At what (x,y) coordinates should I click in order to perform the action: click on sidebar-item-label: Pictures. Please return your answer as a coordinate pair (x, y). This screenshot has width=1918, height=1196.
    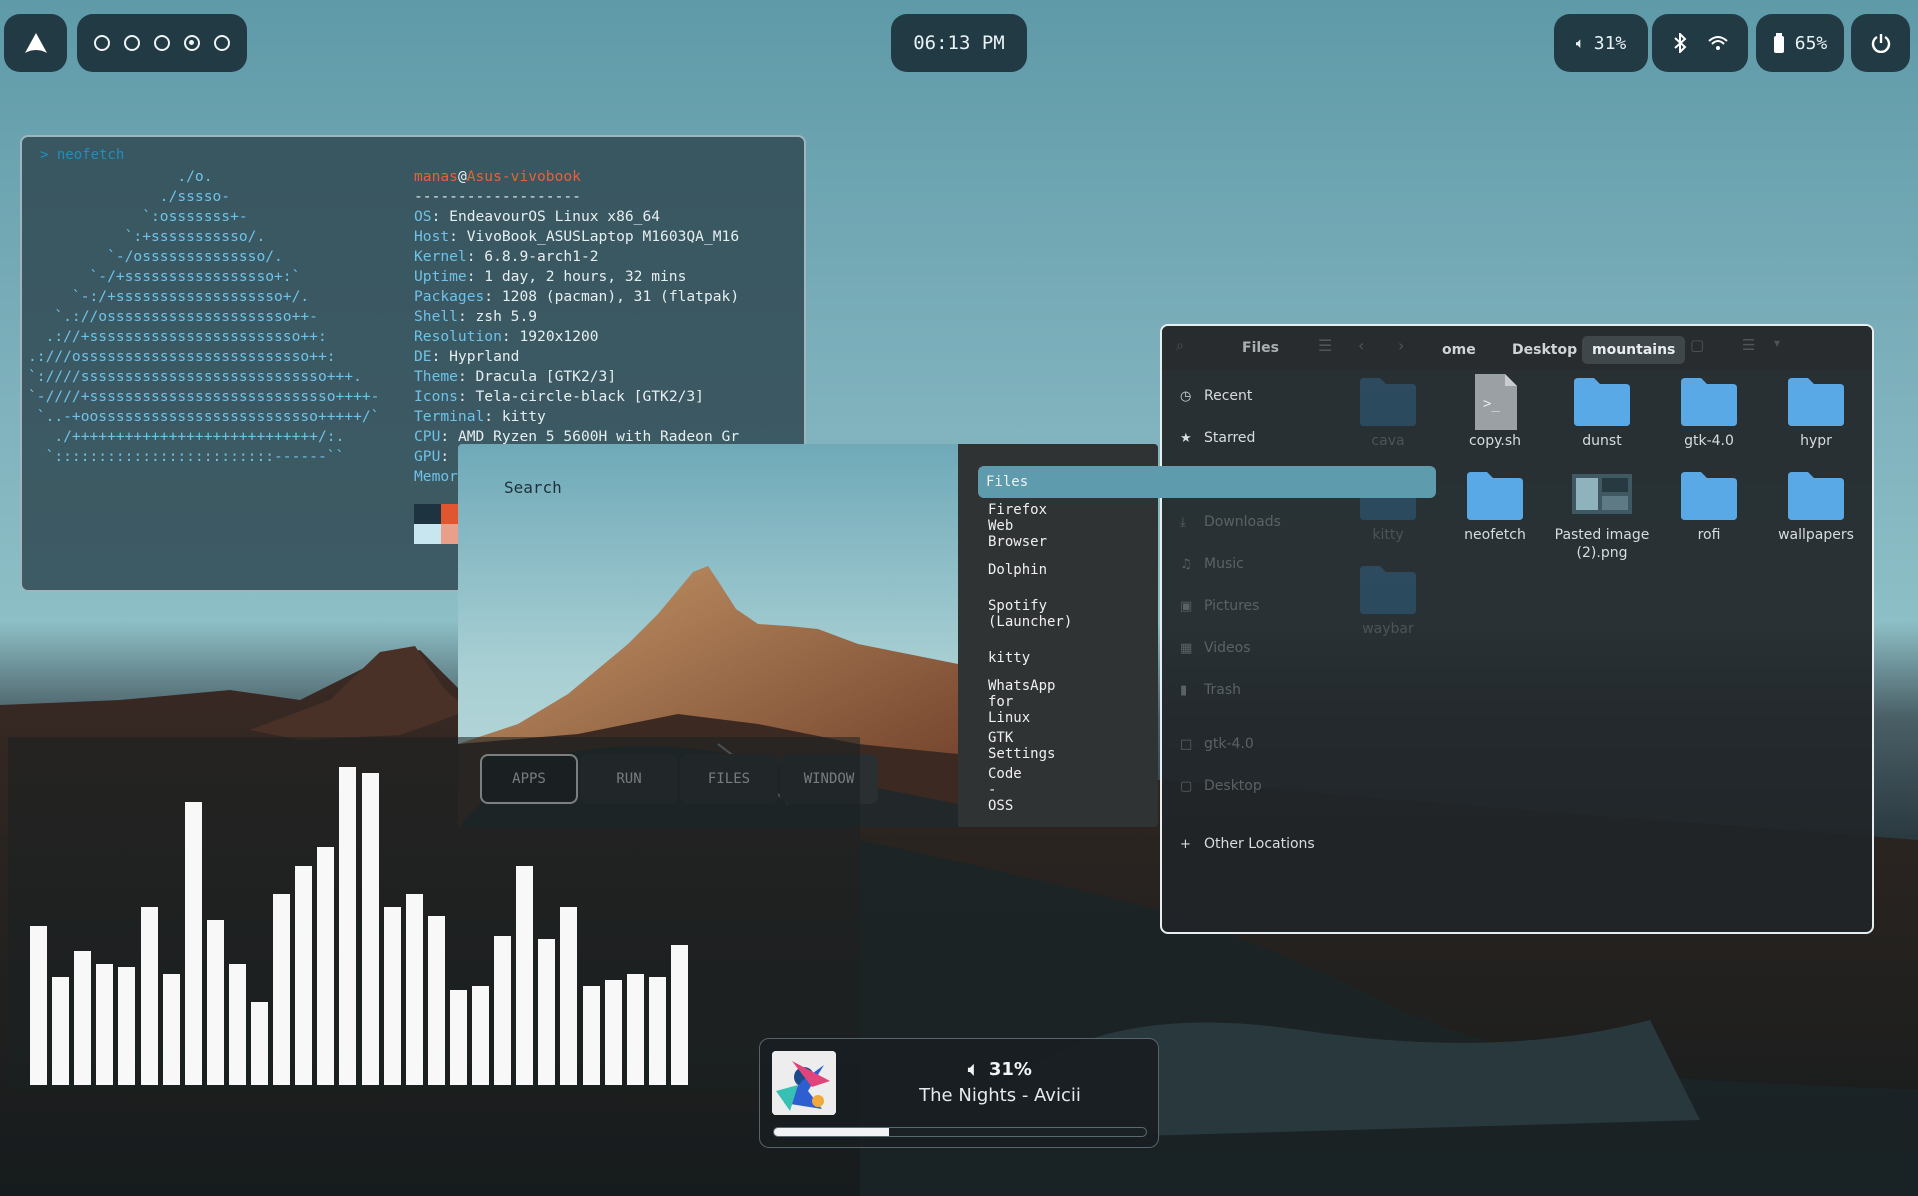
    Looking at the image, I should click on (1232, 606).